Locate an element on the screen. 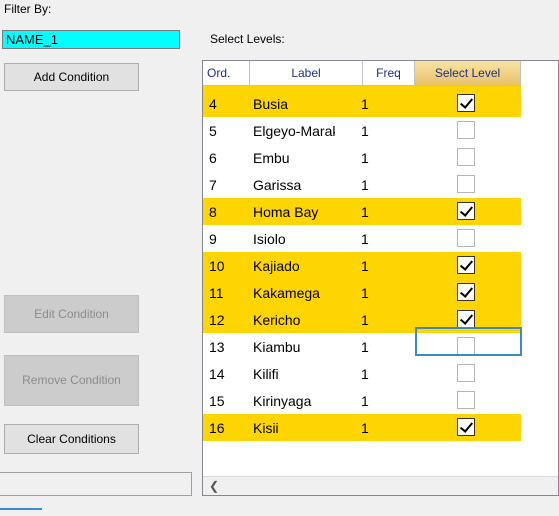 This screenshot has height=516, width=559. filter-field is located at coordinates (91, 39).